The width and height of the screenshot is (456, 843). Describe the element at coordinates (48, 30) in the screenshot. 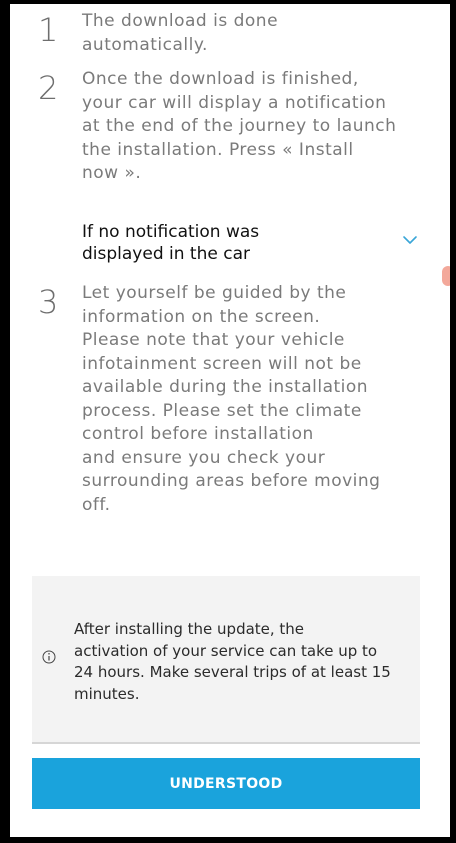

I see `step-number: 1` at that location.